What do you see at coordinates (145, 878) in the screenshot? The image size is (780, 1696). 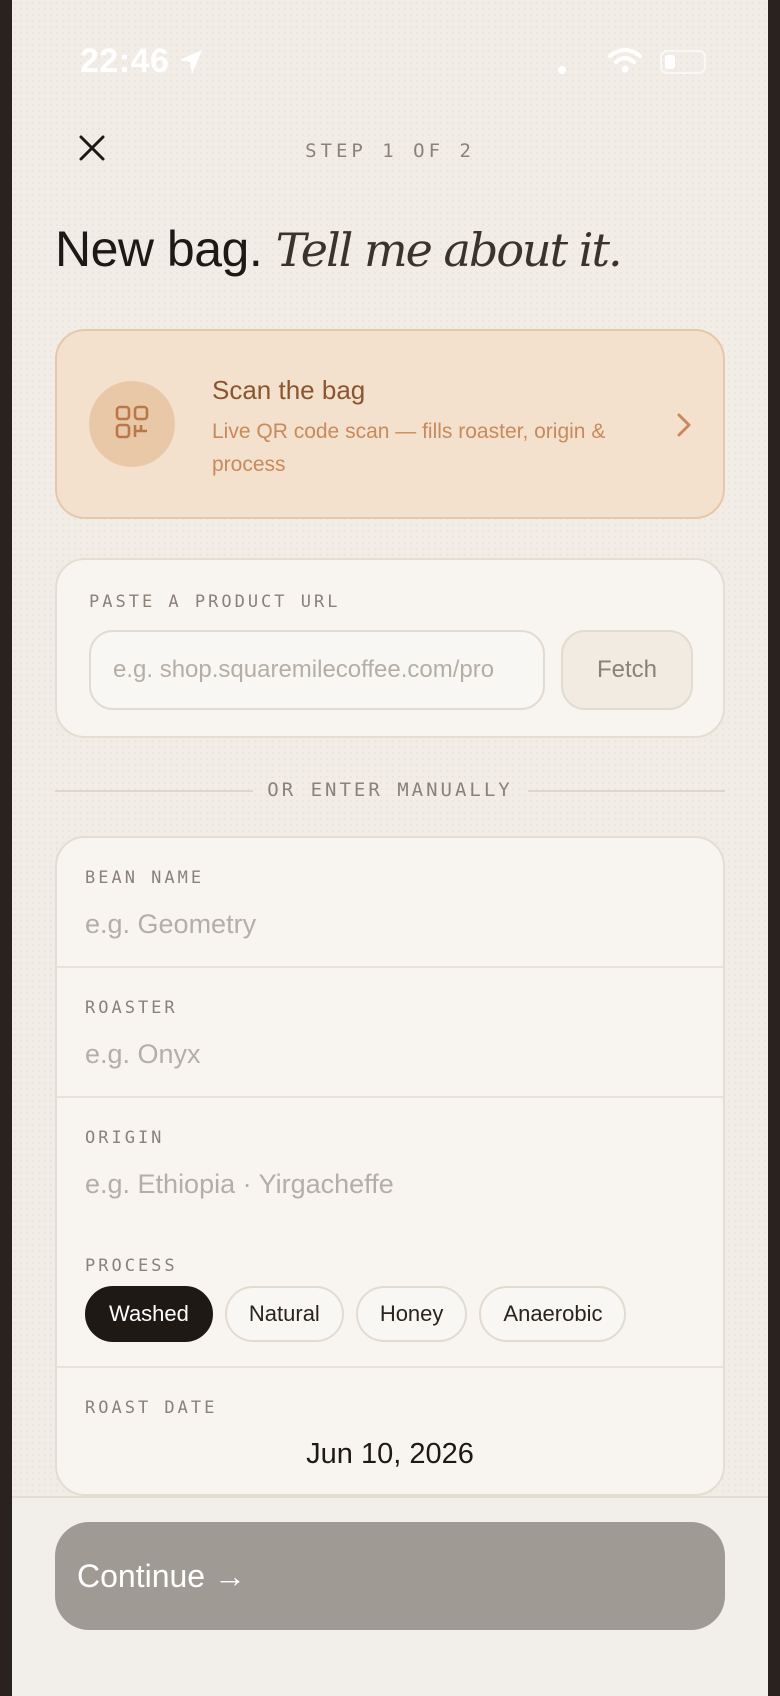 I see `bean-name-label: BEAN NAME` at bounding box center [145, 878].